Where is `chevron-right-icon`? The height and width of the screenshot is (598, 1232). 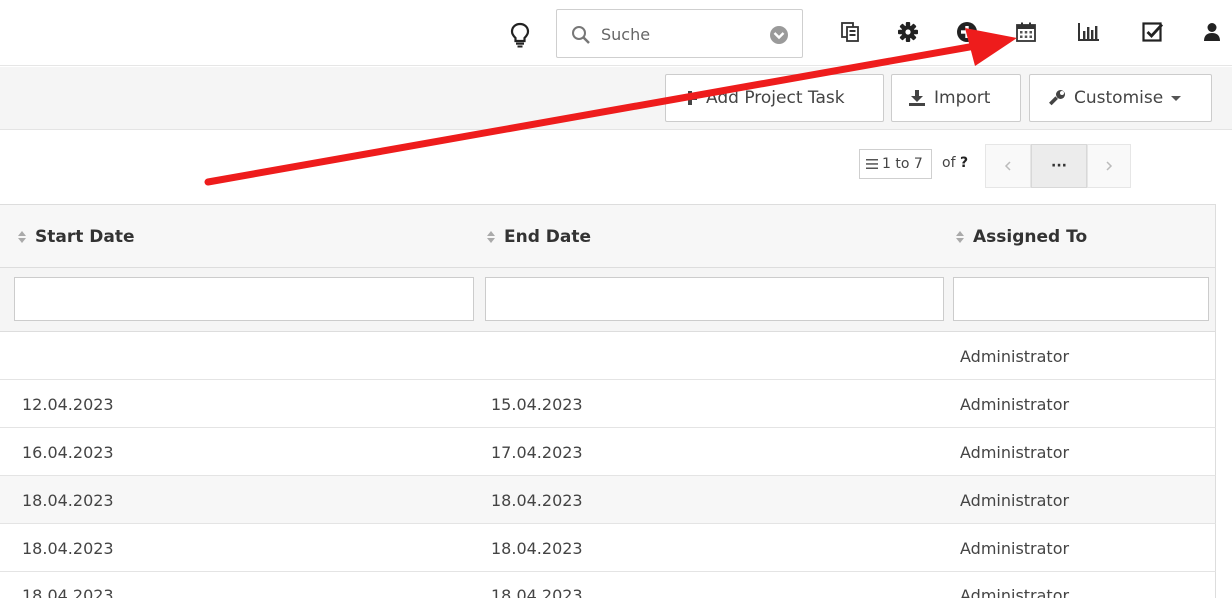
chevron-right-icon is located at coordinates (1109, 166).